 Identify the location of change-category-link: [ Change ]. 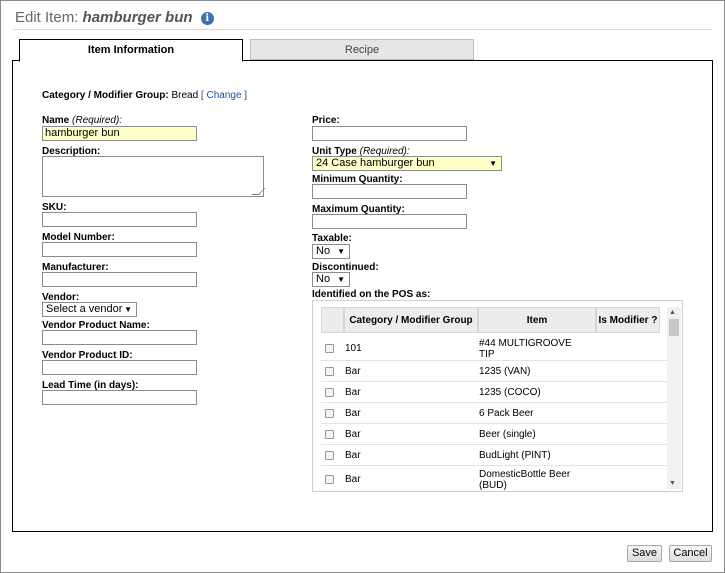
(224, 95).